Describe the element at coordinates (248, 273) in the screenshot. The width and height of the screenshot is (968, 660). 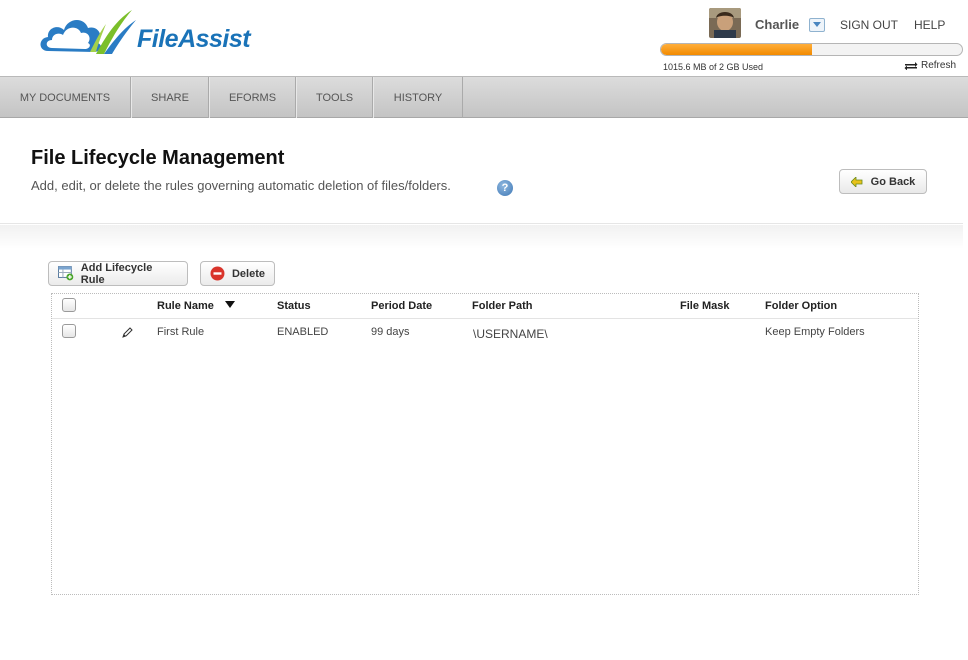
I see `delete-label: Delete` at that location.